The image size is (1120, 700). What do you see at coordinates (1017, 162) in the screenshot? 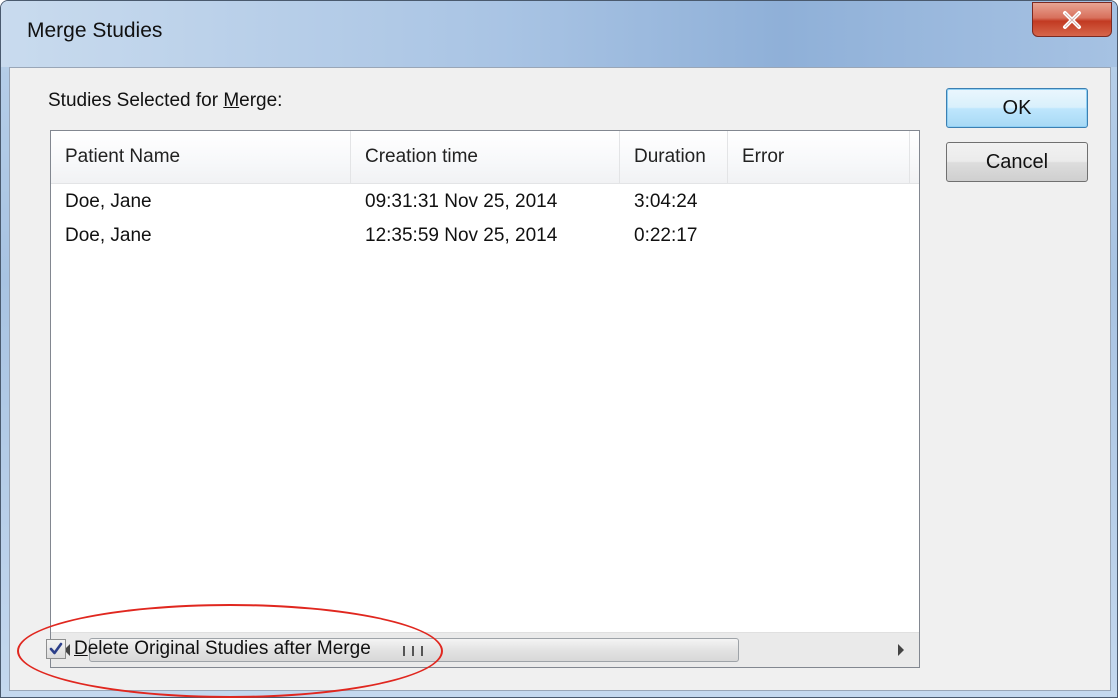
I see `cancel-button: Cancel` at bounding box center [1017, 162].